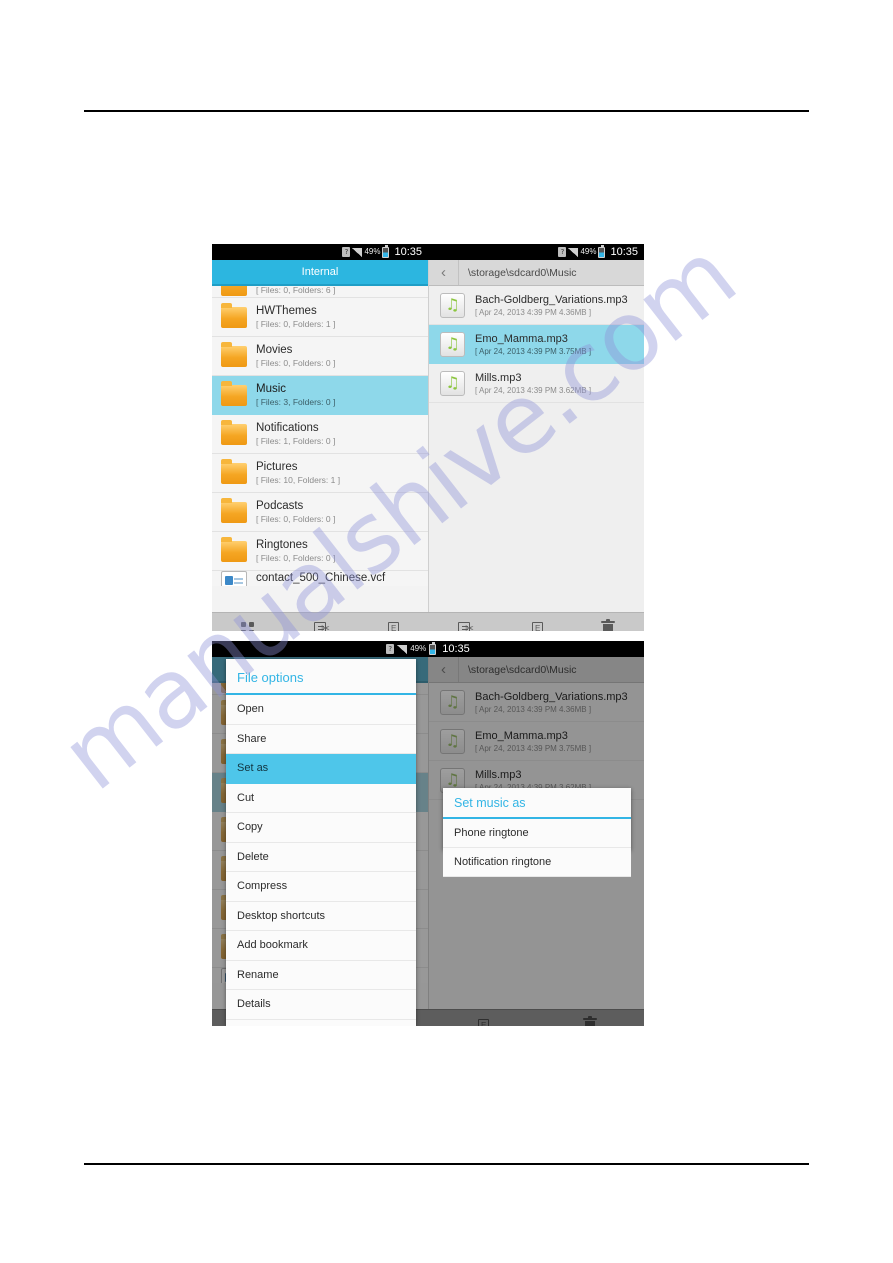 The width and height of the screenshot is (893, 1263). Describe the element at coordinates (321, 1005) in the screenshot. I see `menu-item-details: Details` at that location.